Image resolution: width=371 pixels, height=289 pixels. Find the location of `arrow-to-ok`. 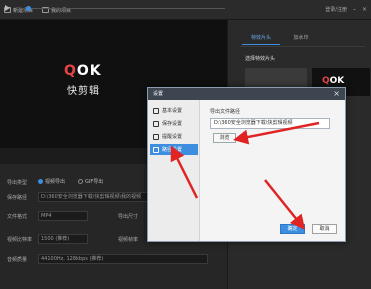

arrow-to-ok is located at coordinates (285, 204).